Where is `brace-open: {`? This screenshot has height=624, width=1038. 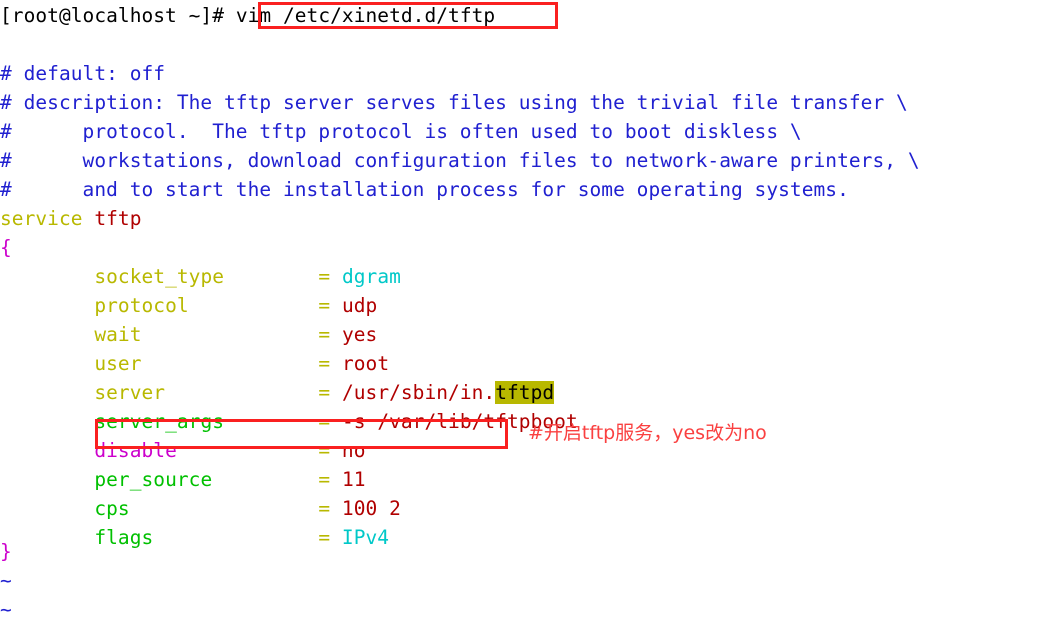 brace-open: { is located at coordinates (6, 247).